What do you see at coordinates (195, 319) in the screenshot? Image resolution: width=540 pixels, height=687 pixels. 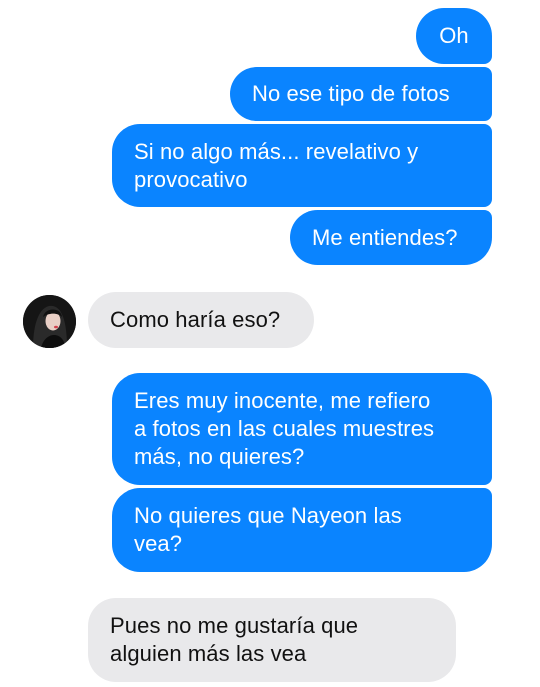 I see `message-text: Como haría eso?` at bounding box center [195, 319].